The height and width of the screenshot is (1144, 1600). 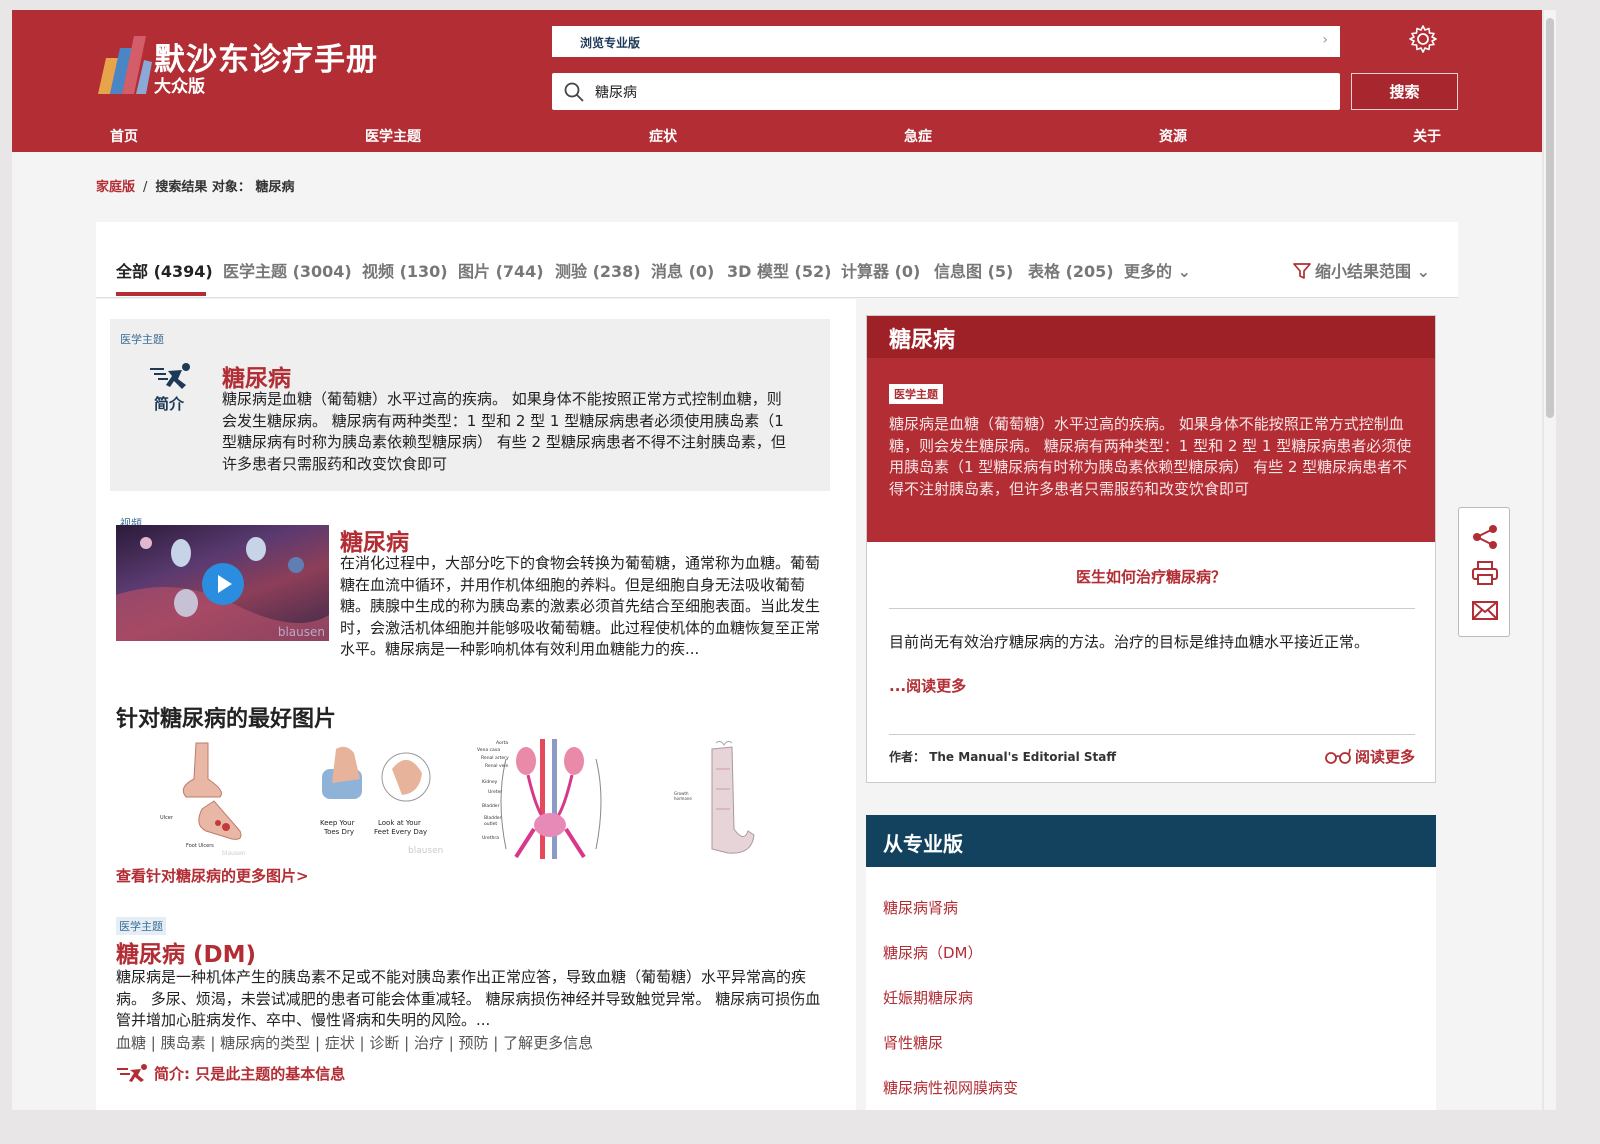 I want to click on pro-panel-title: 从专业版, so click(x=923, y=844).